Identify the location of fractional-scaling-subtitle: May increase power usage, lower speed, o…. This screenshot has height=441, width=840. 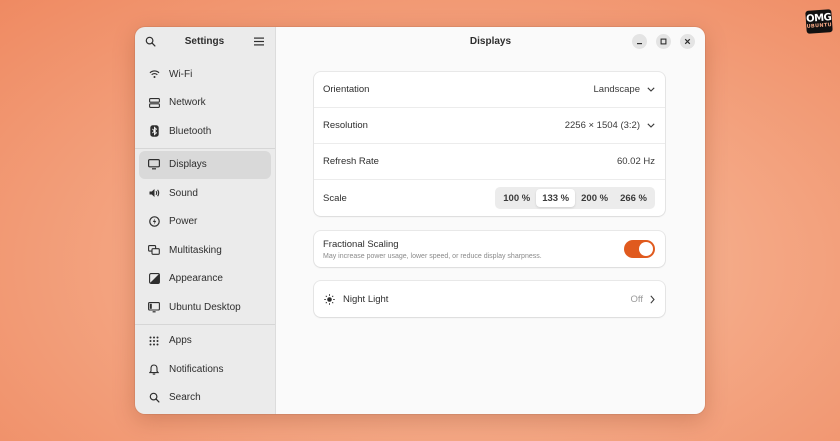
(432, 256).